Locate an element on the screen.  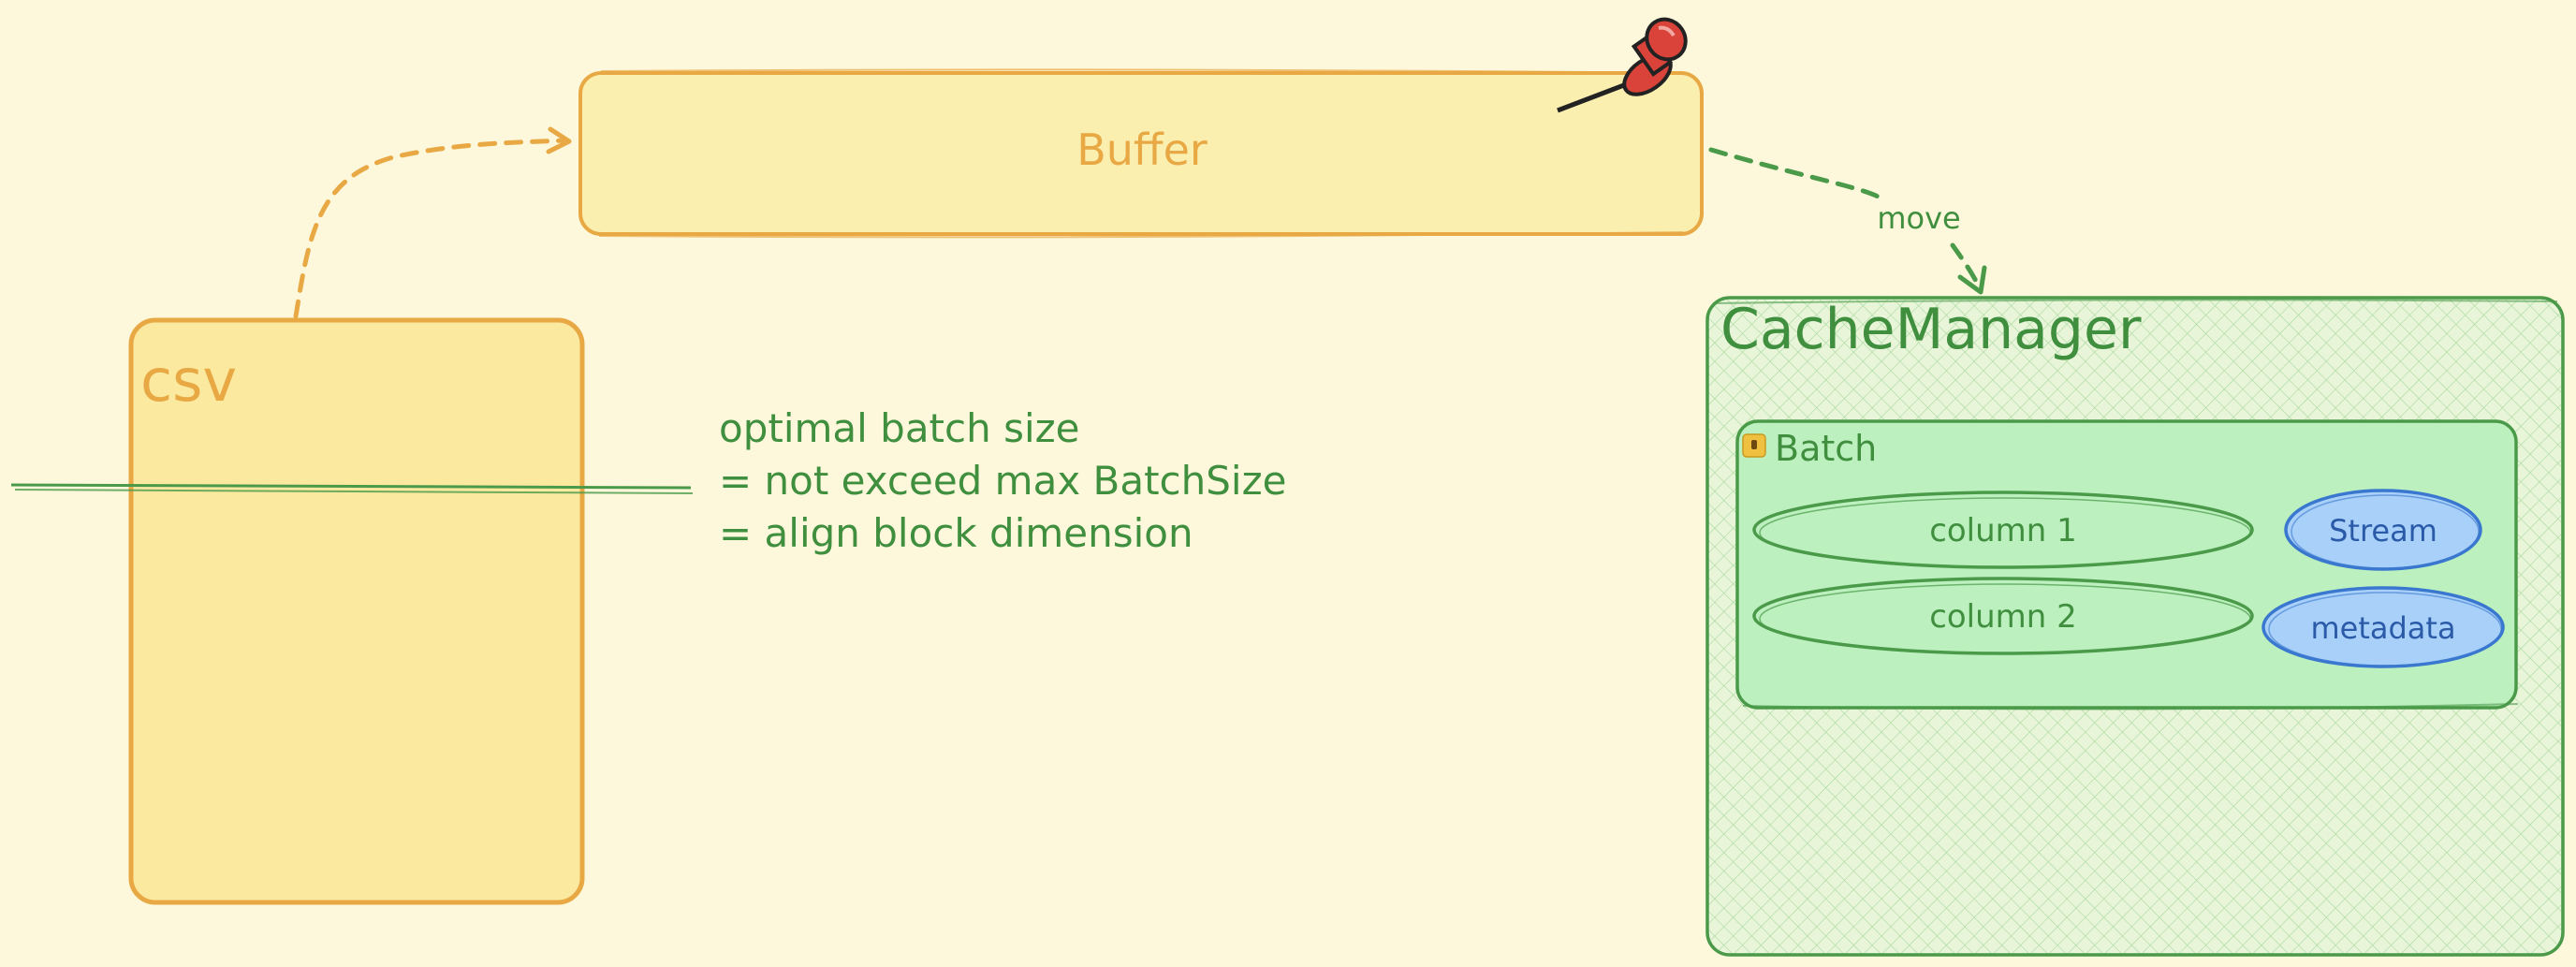
note-line-2: = not exceed max BatchSize is located at coordinates (1002, 481).